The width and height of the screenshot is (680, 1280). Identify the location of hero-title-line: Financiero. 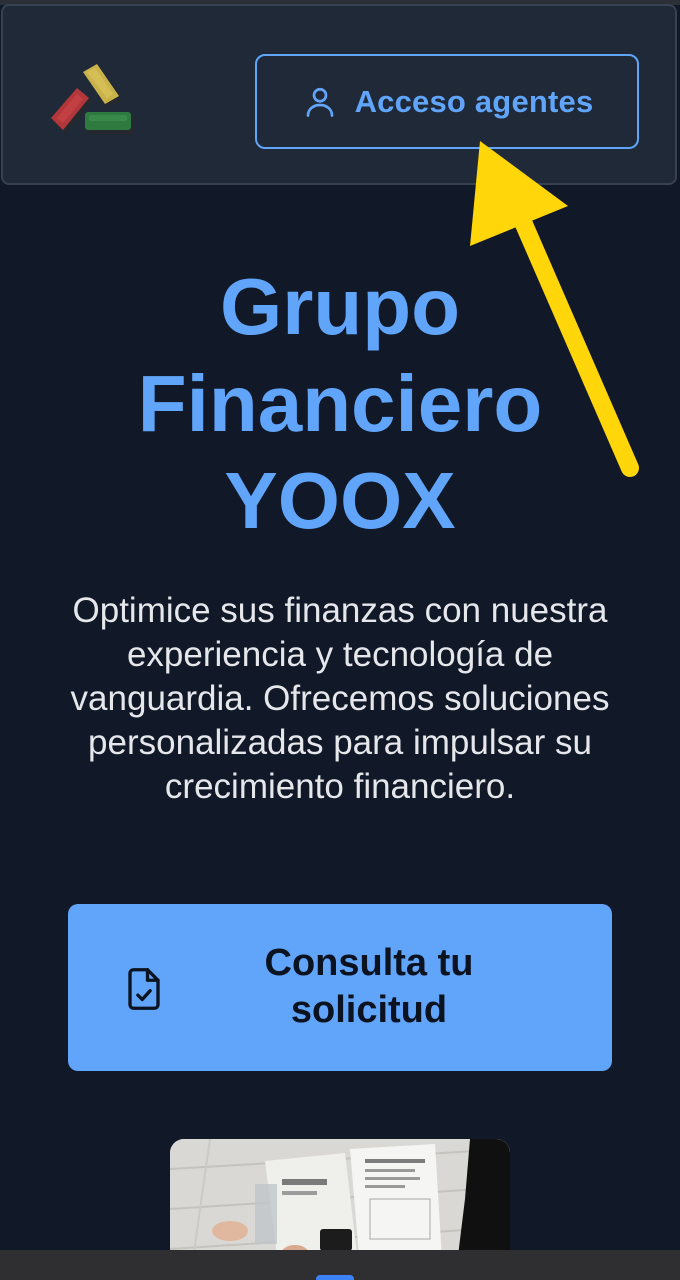
(340, 403).